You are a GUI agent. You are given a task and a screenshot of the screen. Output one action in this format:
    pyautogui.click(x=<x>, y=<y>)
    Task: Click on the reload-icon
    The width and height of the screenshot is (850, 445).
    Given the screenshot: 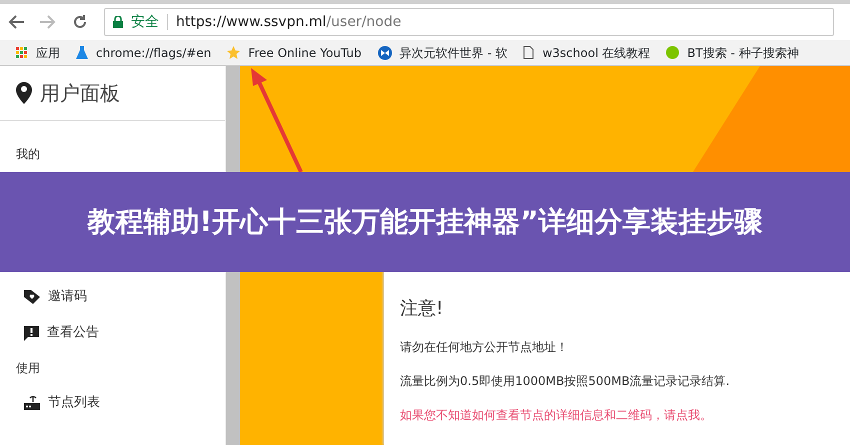 What is the action you would take?
    pyautogui.click(x=80, y=22)
    